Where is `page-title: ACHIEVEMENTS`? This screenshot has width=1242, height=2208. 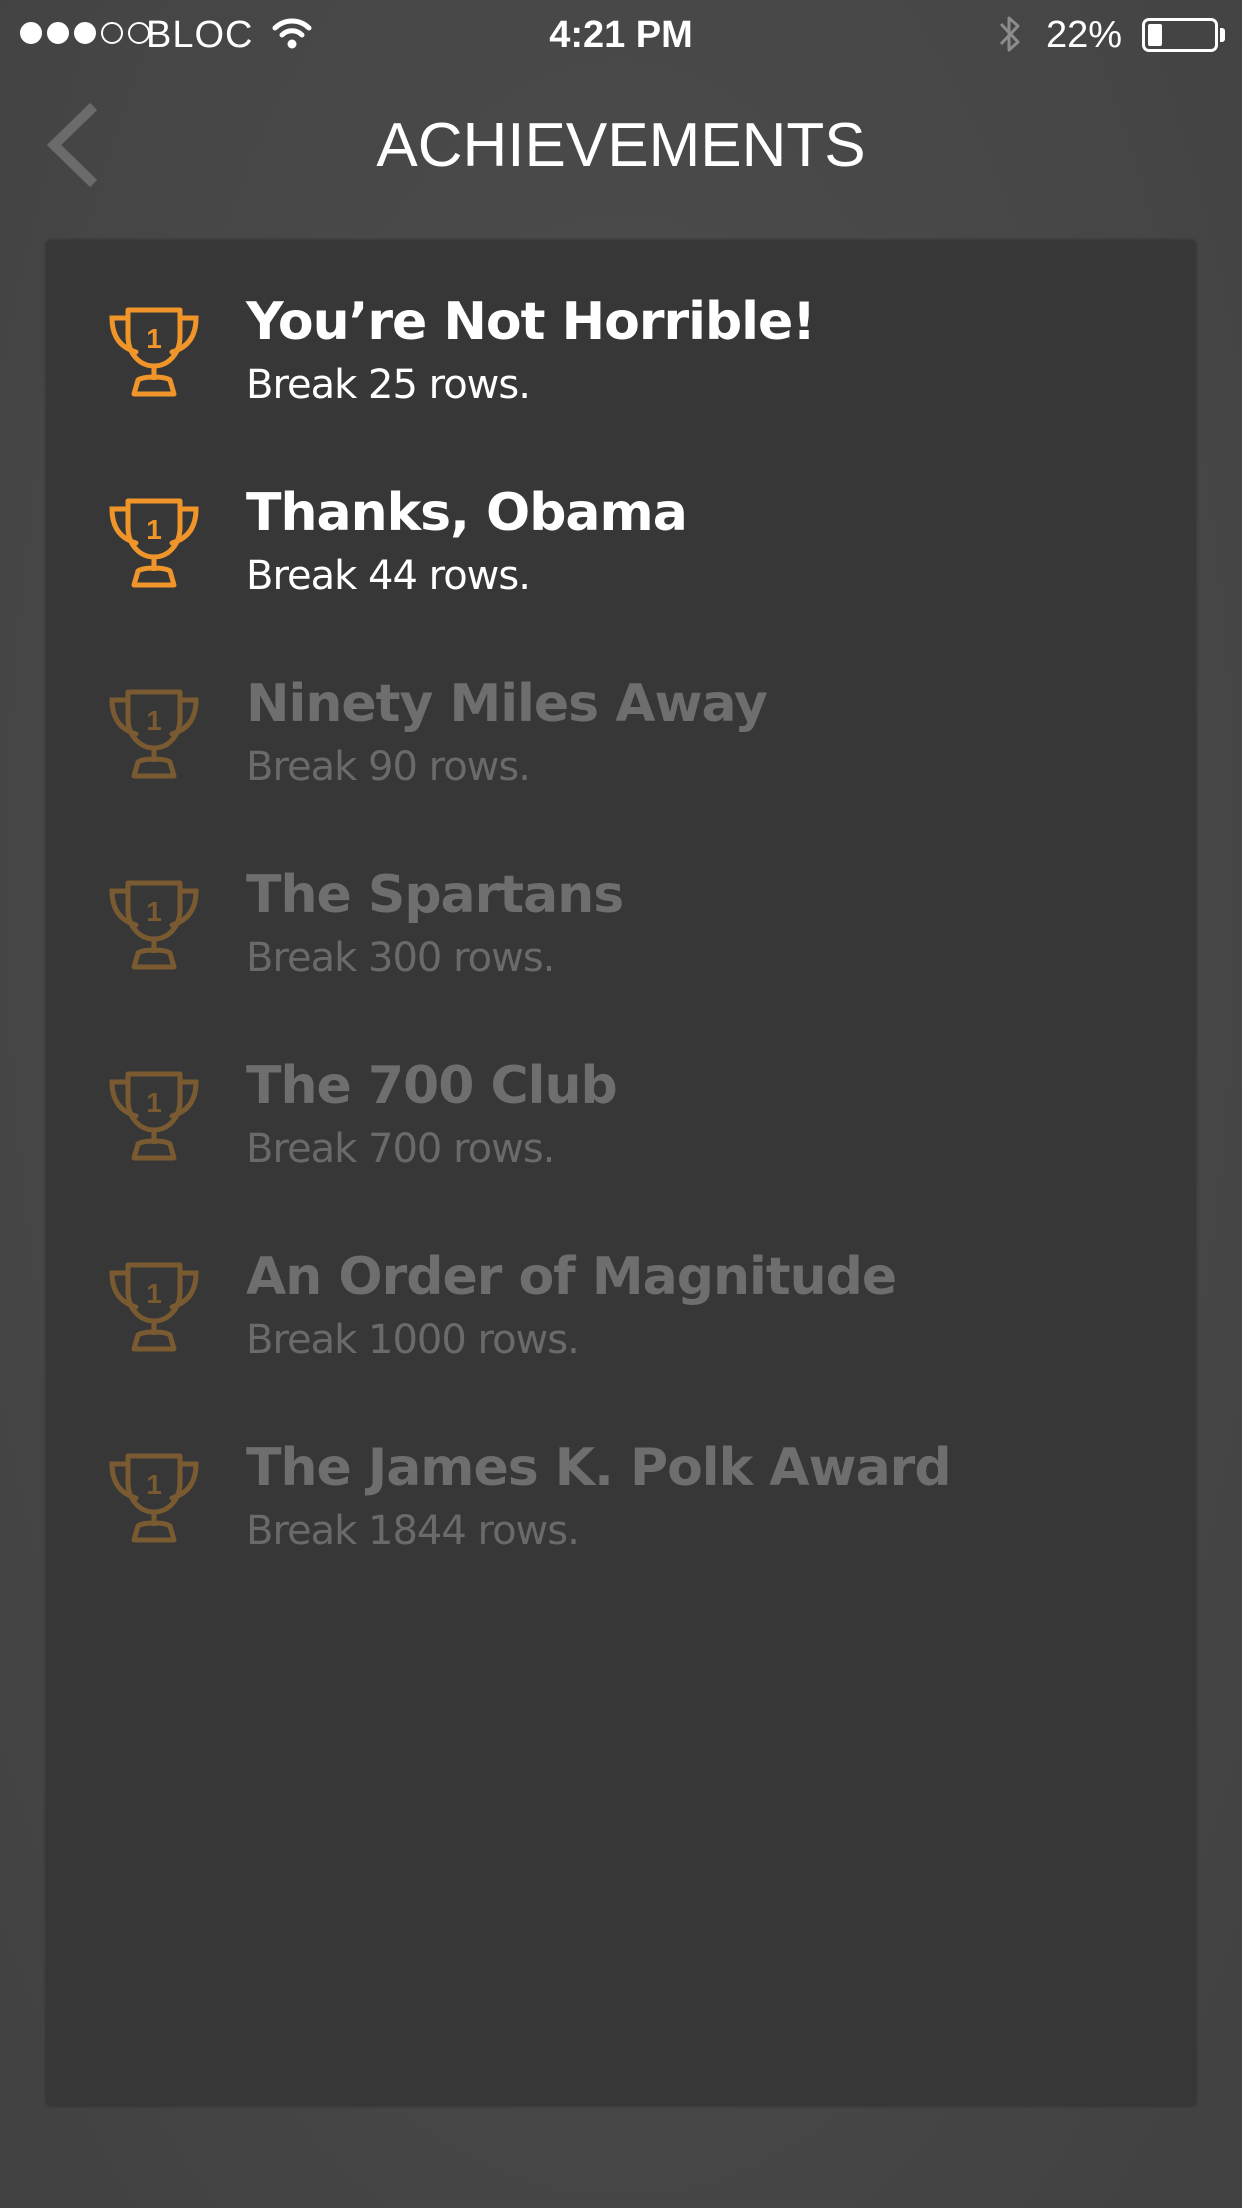
page-title: ACHIEVEMENTS is located at coordinates (621, 145).